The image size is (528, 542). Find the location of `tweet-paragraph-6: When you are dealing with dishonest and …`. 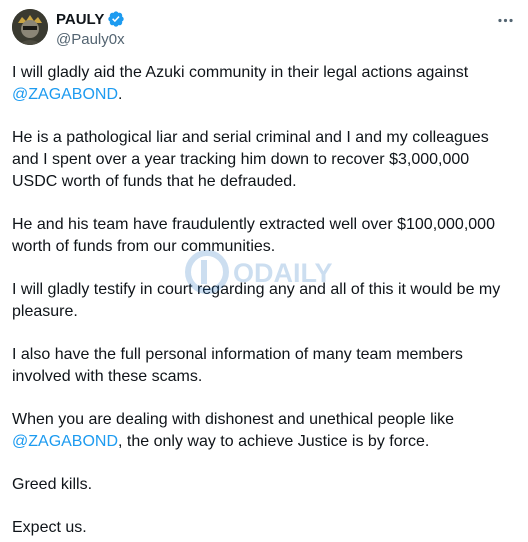

tweet-paragraph-6: When you are dealing with dishonest and … is located at coordinates (264, 431).